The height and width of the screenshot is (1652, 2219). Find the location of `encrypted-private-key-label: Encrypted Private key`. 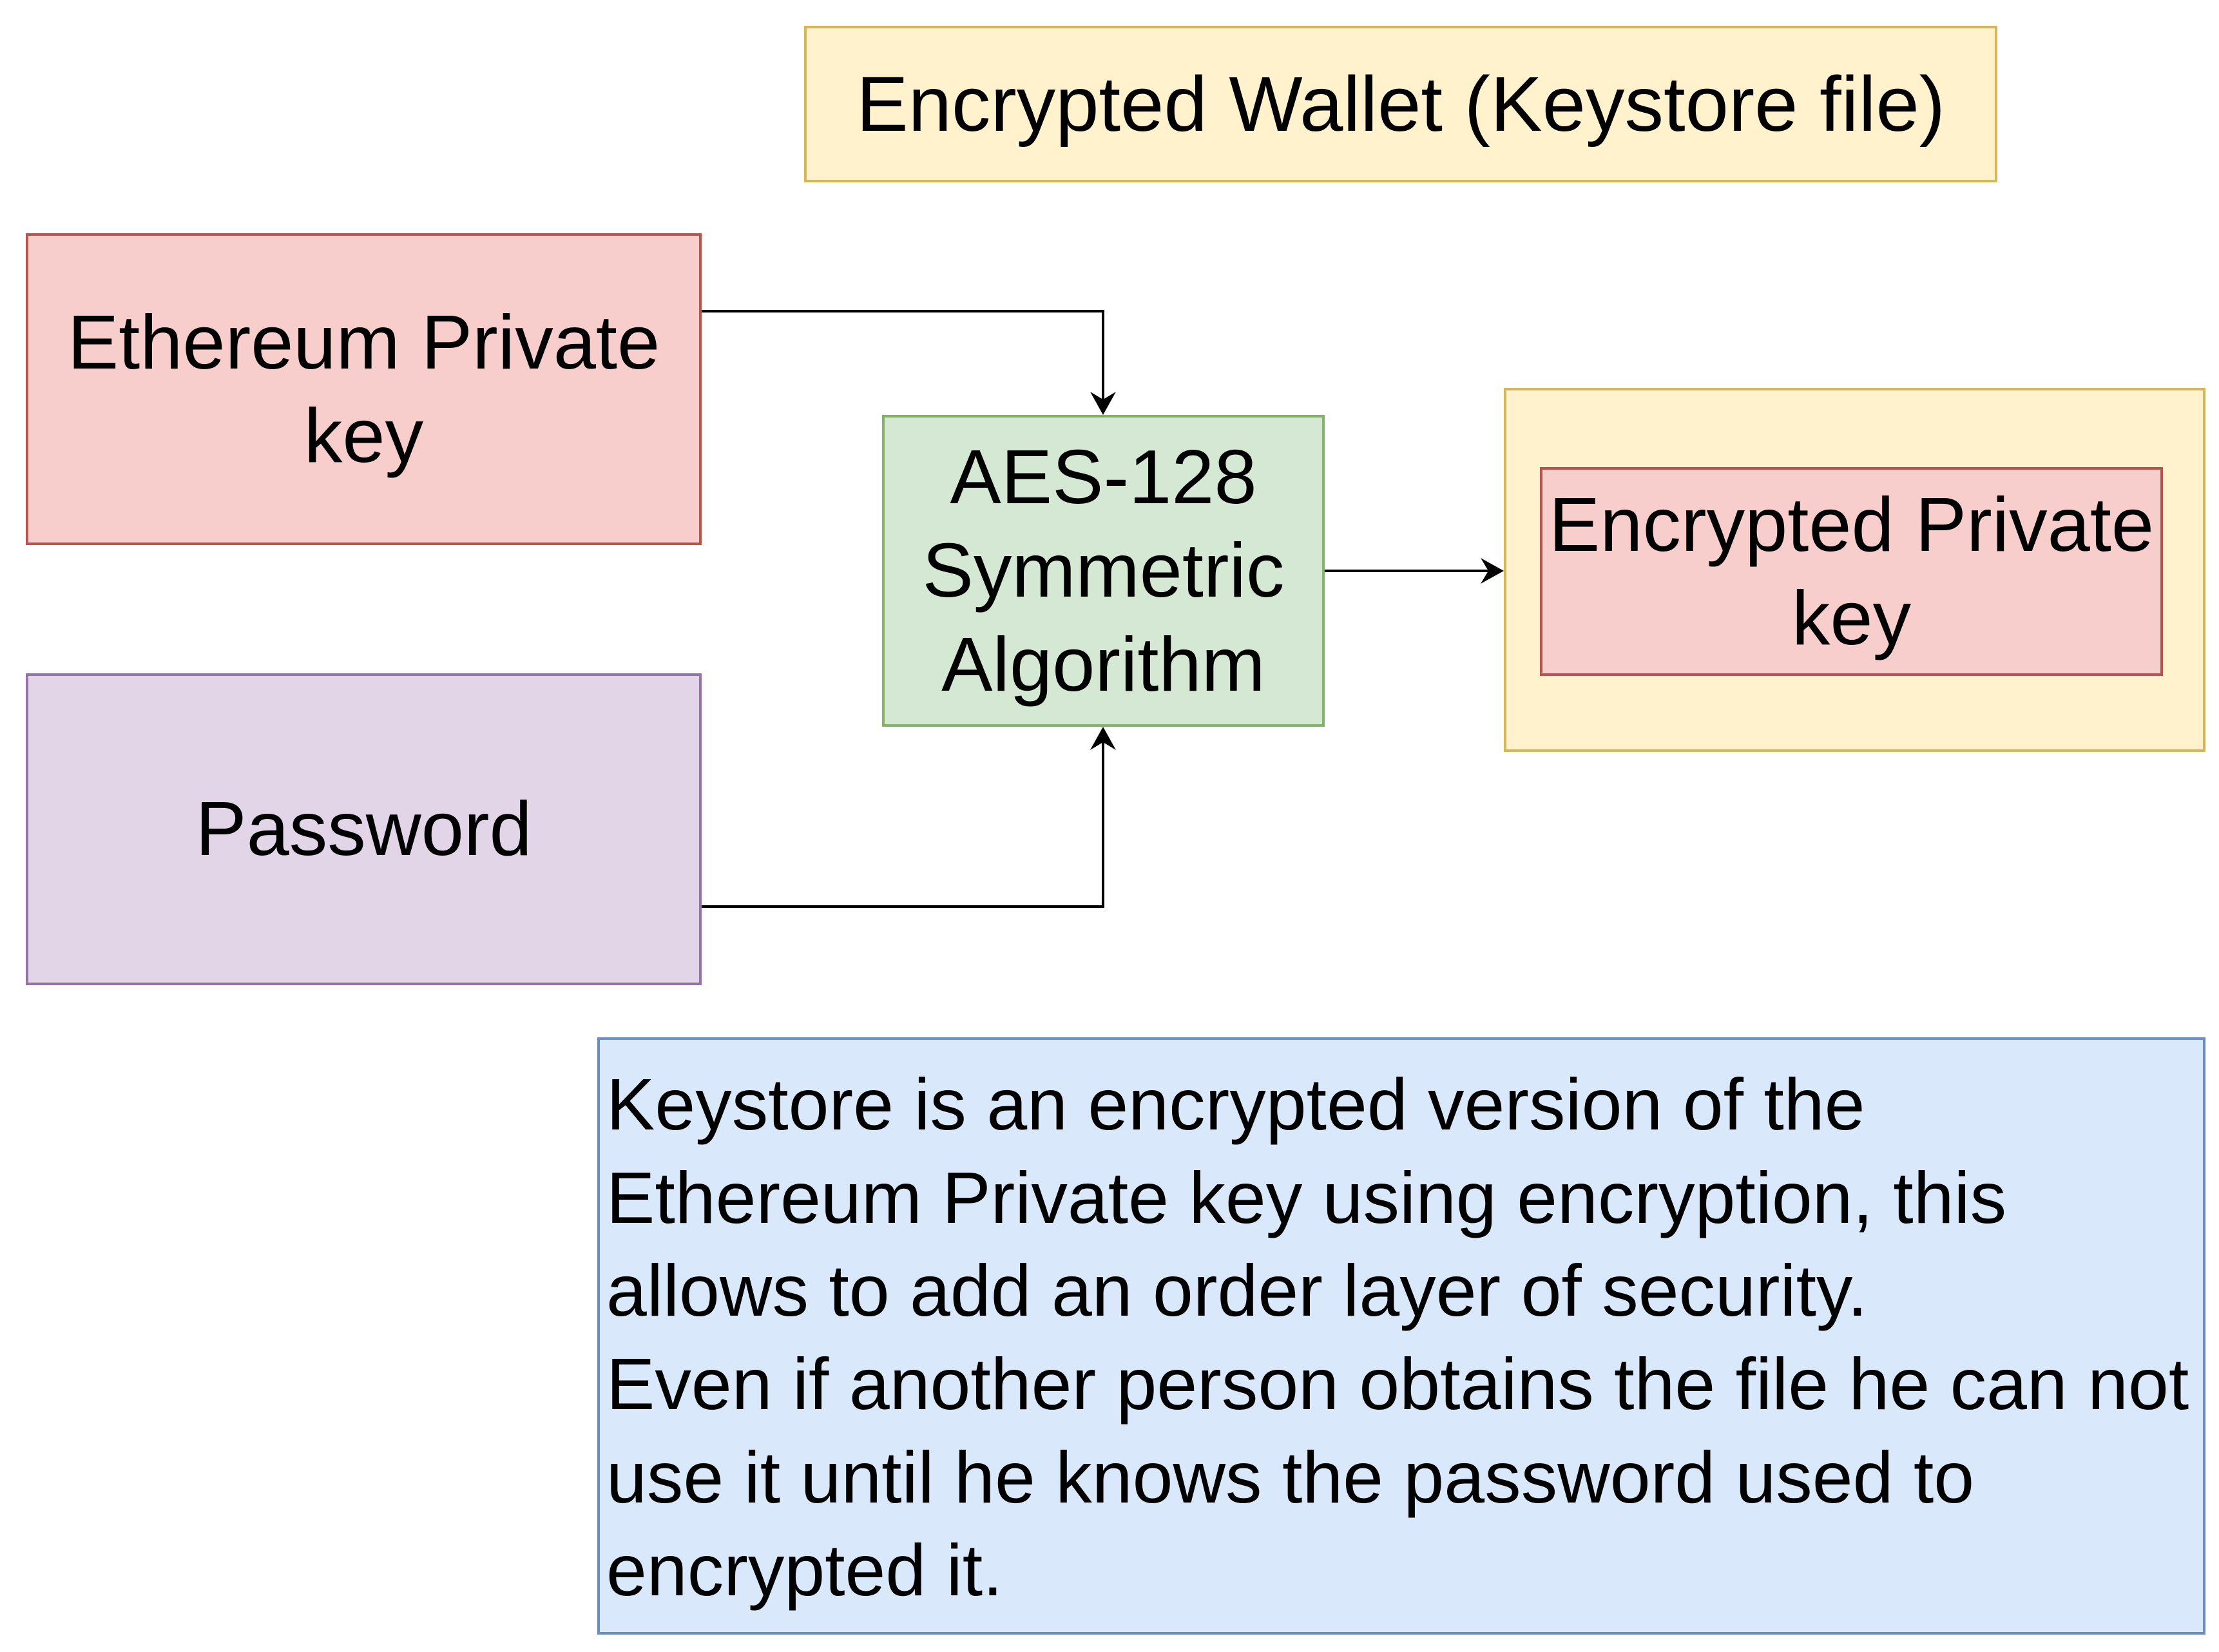

encrypted-private-key-label: Encrypted Private key is located at coordinates (1851, 571).